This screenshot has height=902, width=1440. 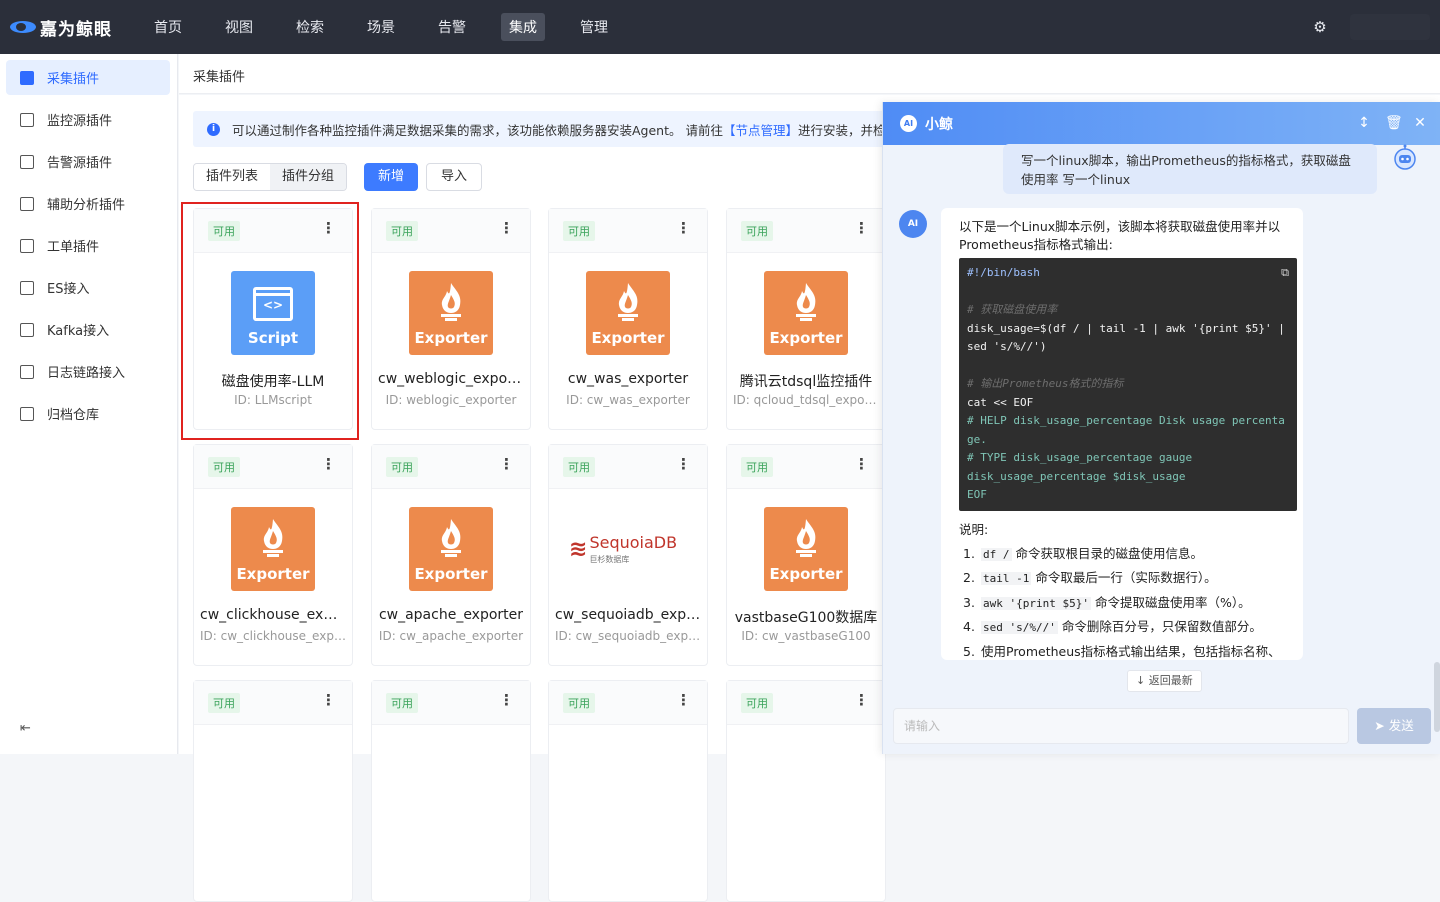 What do you see at coordinates (273, 636) in the screenshot?
I see `plugin-id: ID: cw_clickhouse_exporter` at bounding box center [273, 636].